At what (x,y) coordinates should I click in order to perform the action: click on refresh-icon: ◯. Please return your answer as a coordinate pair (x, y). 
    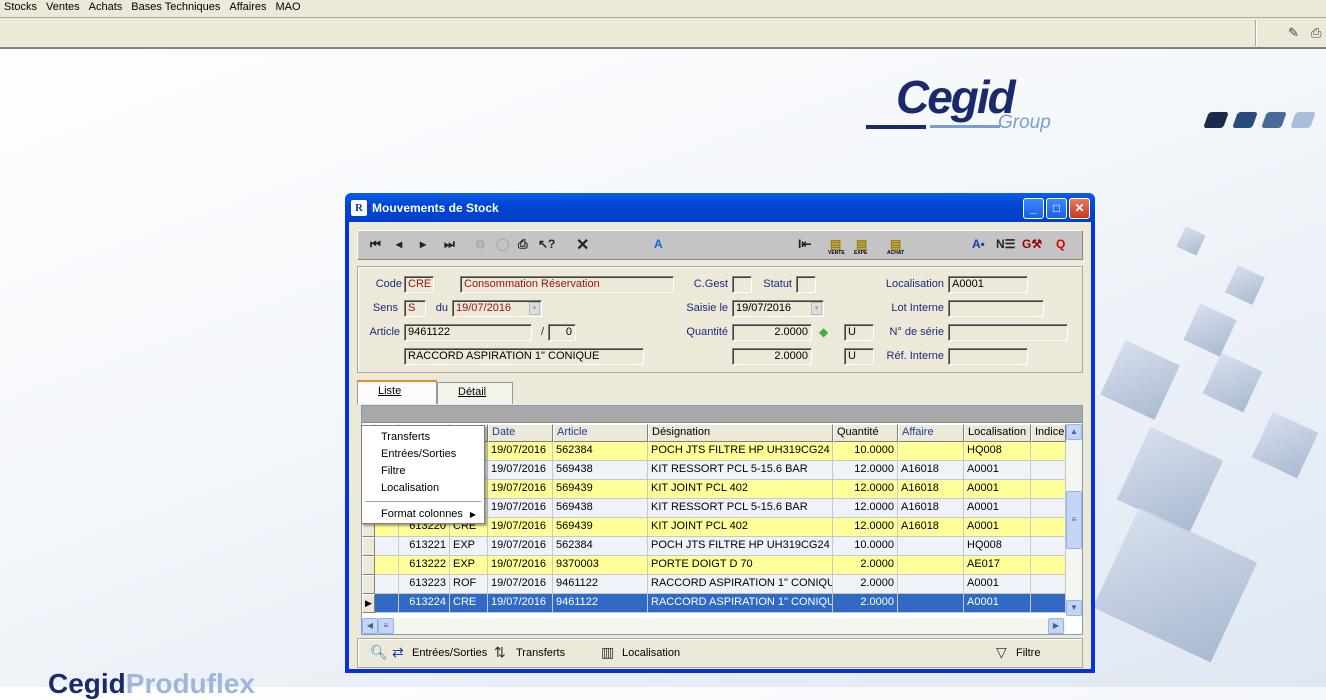
    Looking at the image, I should click on (502, 244).